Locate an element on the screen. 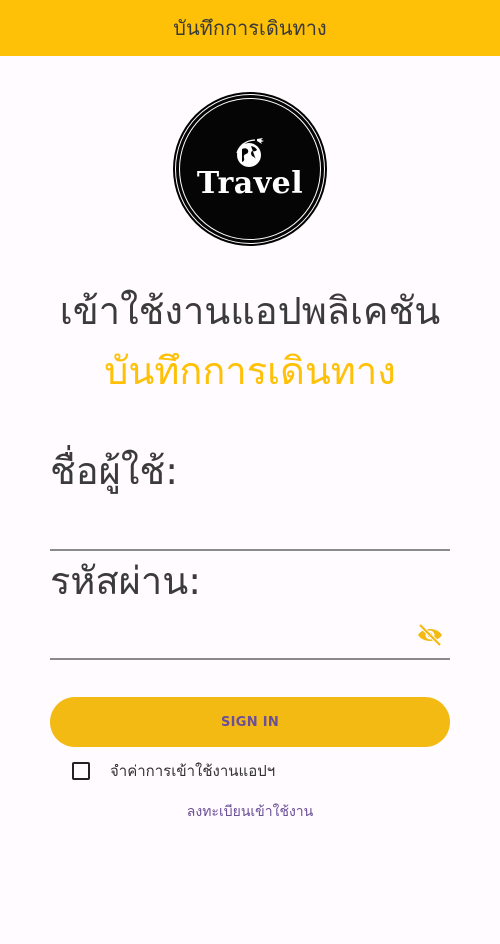 Image resolution: width=500 pixels, height=944 pixels. login-heading: เข้าใช้งานแอปพลิเคชัน is located at coordinates (250, 311).